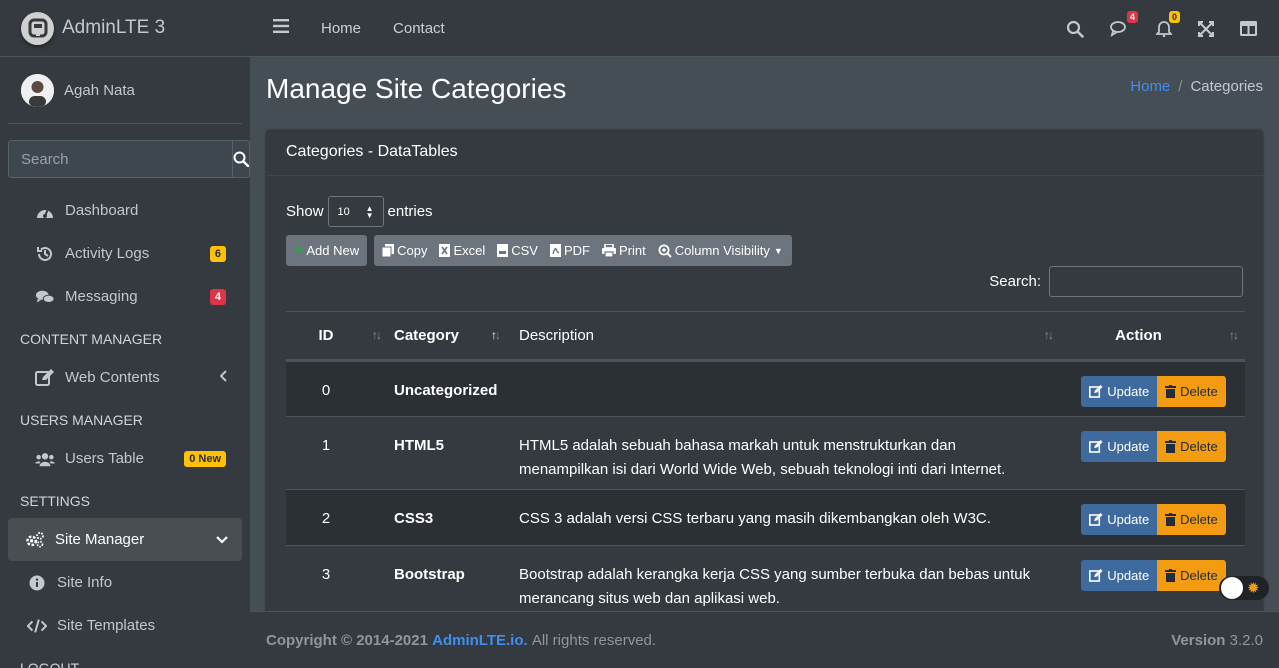 Image resolution: width=1279 pixels, height=668 pixels. I want to click on file-excel-icon, so click(445, 250).